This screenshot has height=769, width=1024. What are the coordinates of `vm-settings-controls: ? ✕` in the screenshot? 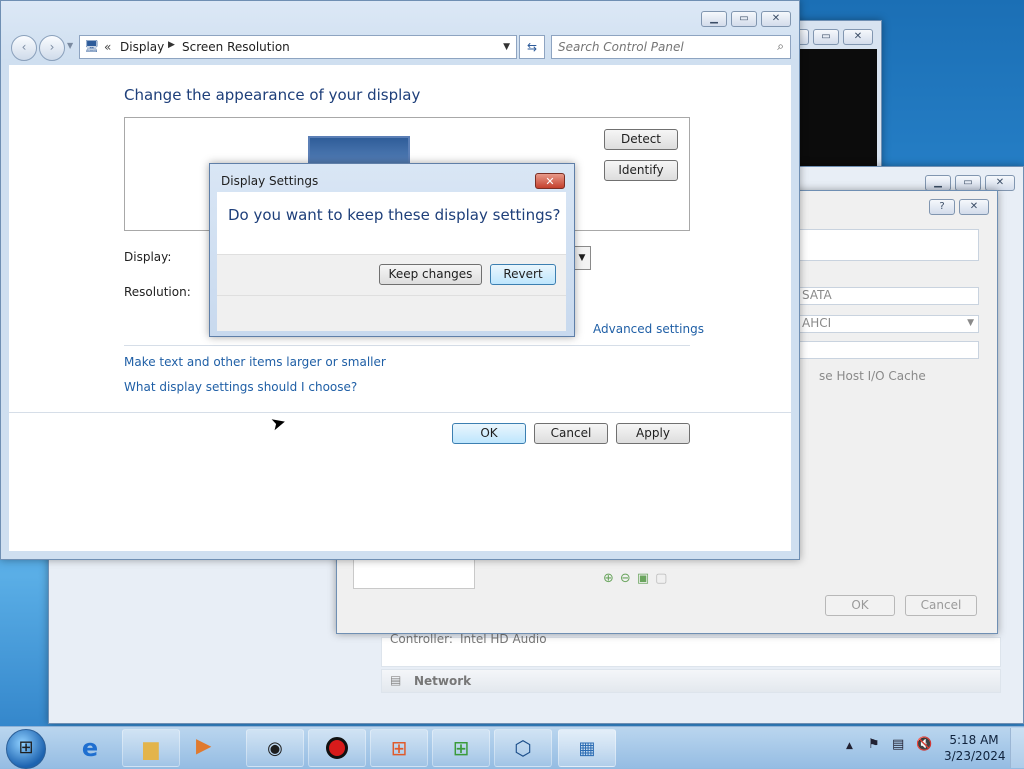 It's located at (959, 207).